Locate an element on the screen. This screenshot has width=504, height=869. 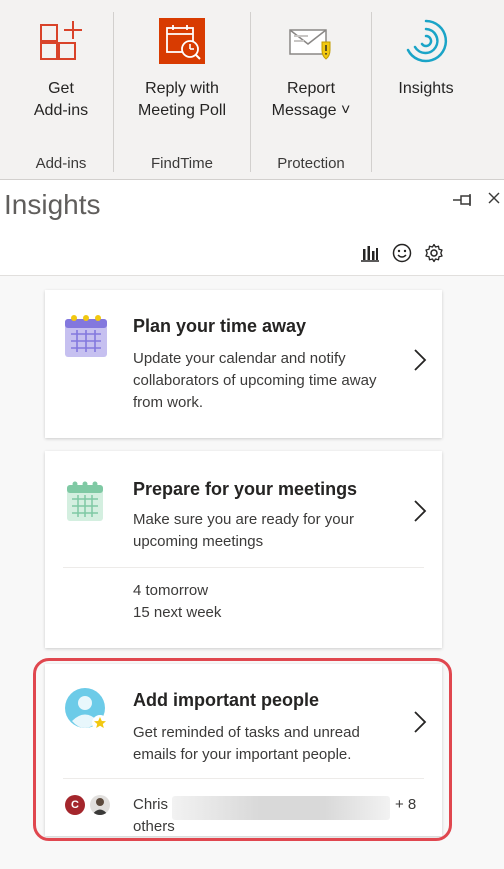
get-add-ins-button: Get Add-ins is located at coordinates (61, 70).